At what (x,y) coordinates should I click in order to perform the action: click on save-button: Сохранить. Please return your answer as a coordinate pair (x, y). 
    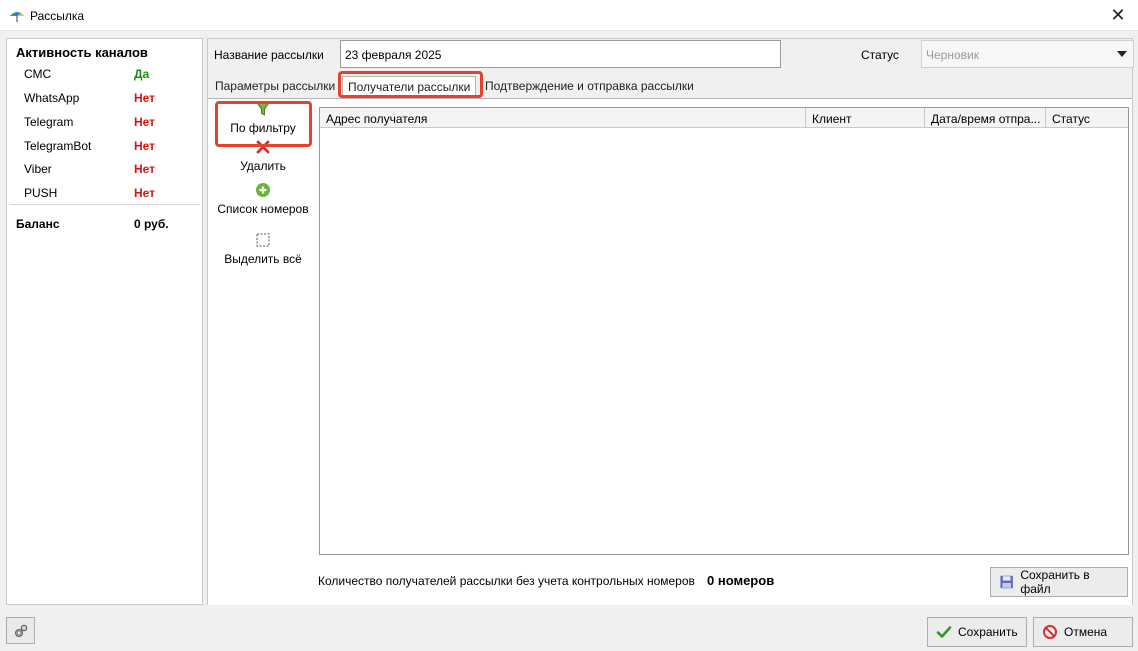
    Looking at the image, I should click on (977, 632).